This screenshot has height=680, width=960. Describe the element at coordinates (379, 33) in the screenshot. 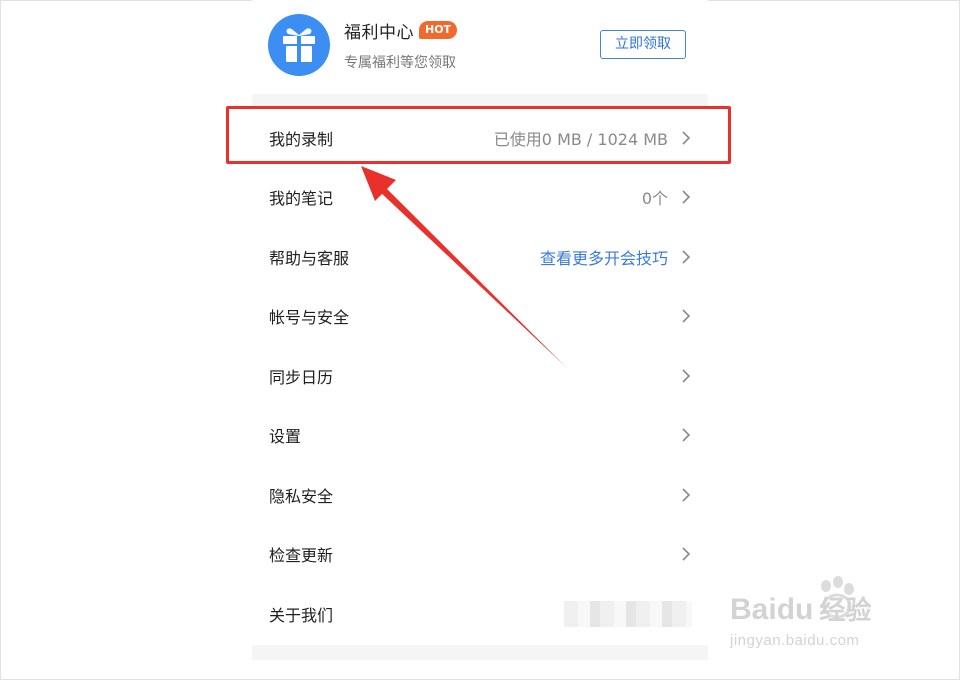

I see `welfare-title: 福利中心` at that location.